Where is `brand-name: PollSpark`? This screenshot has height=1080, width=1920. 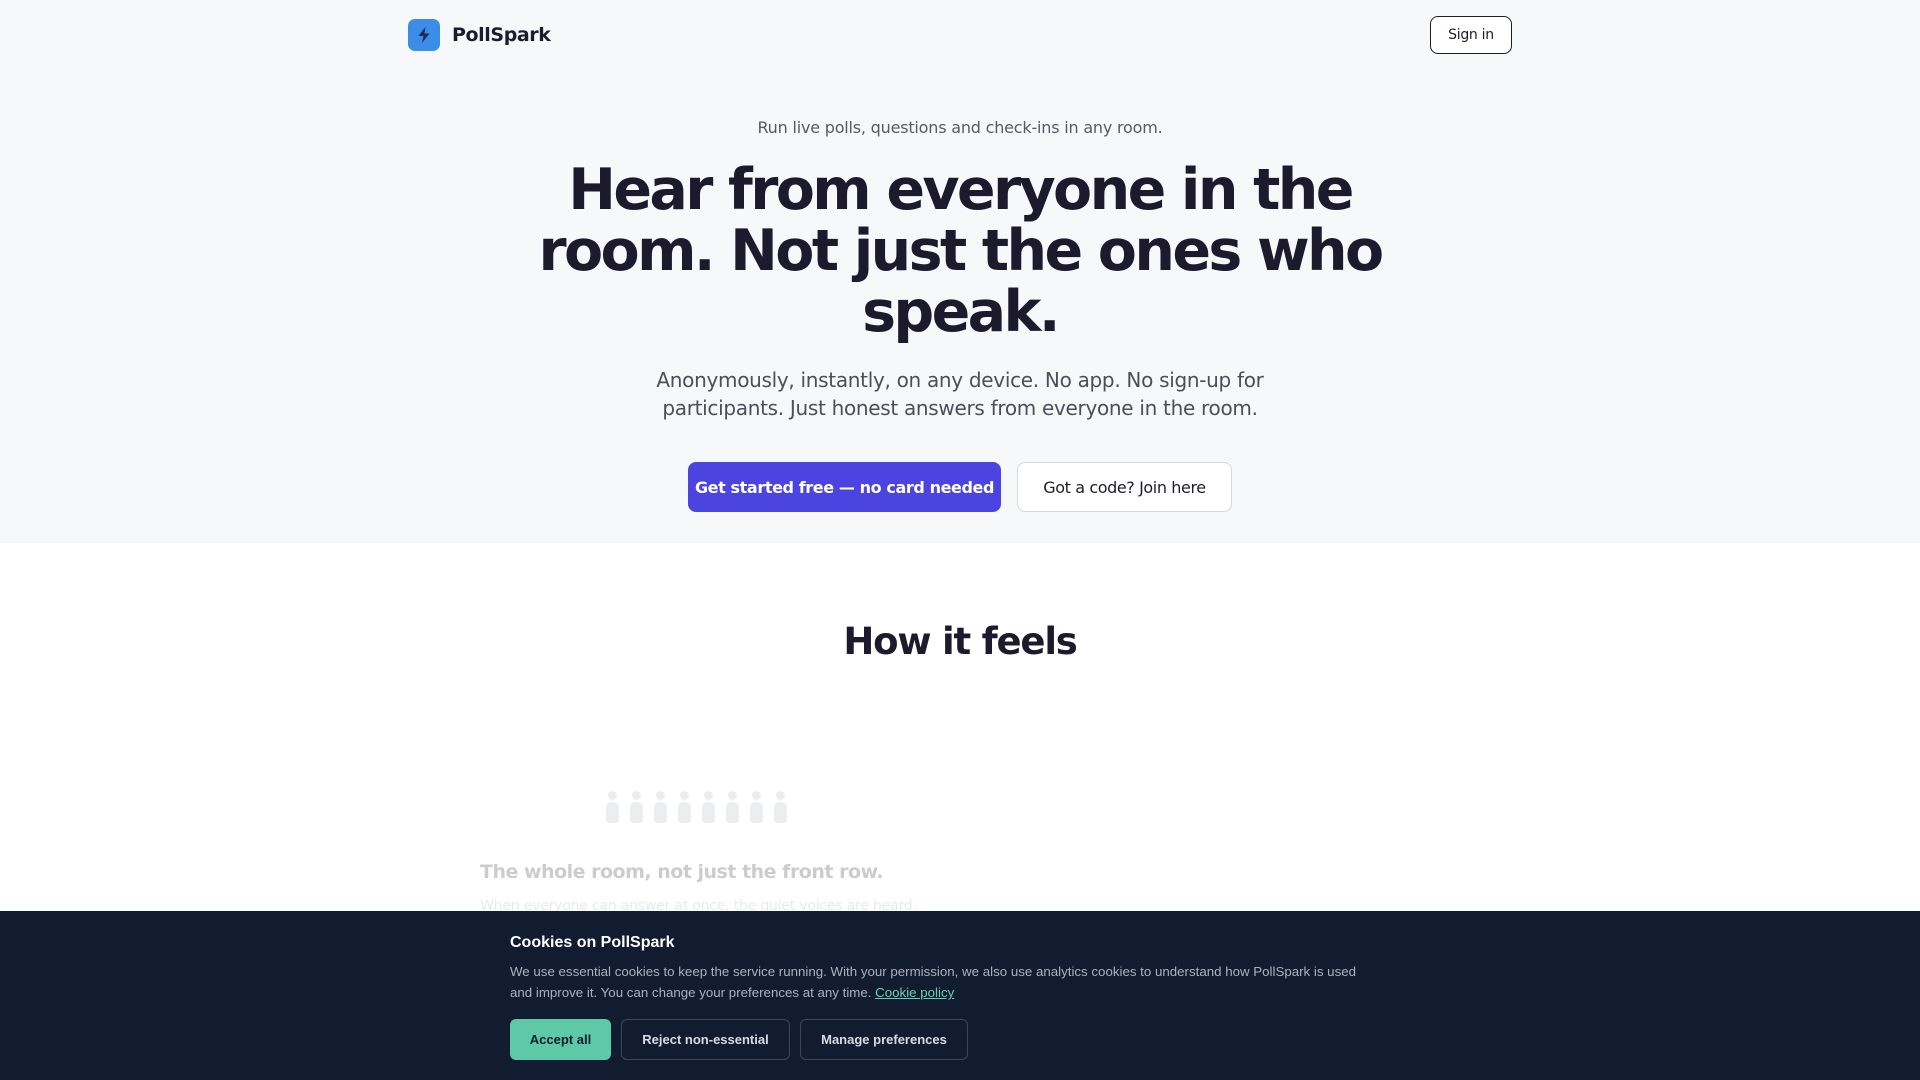
brand-name: PollSpark is located at coordinates (501, 35).